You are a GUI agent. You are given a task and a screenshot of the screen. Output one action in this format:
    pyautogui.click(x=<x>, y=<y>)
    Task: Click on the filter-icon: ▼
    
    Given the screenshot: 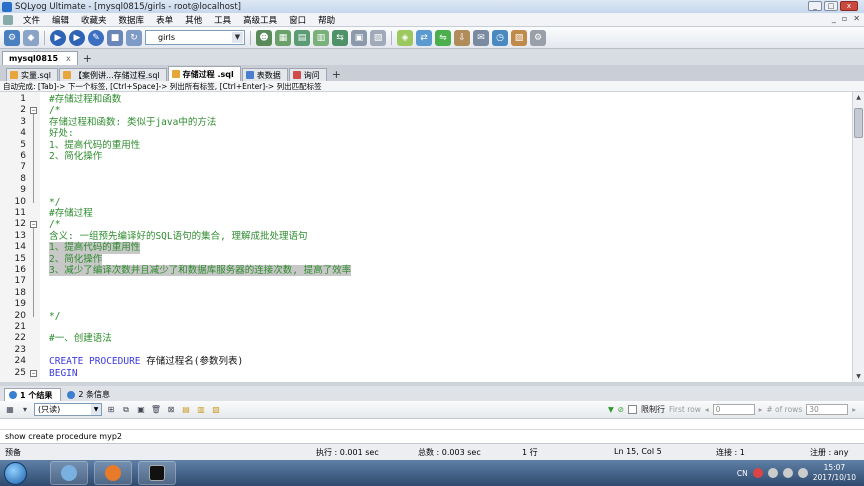 What is the action you would take?
    pyautogui.click(x=611, y=409)
    